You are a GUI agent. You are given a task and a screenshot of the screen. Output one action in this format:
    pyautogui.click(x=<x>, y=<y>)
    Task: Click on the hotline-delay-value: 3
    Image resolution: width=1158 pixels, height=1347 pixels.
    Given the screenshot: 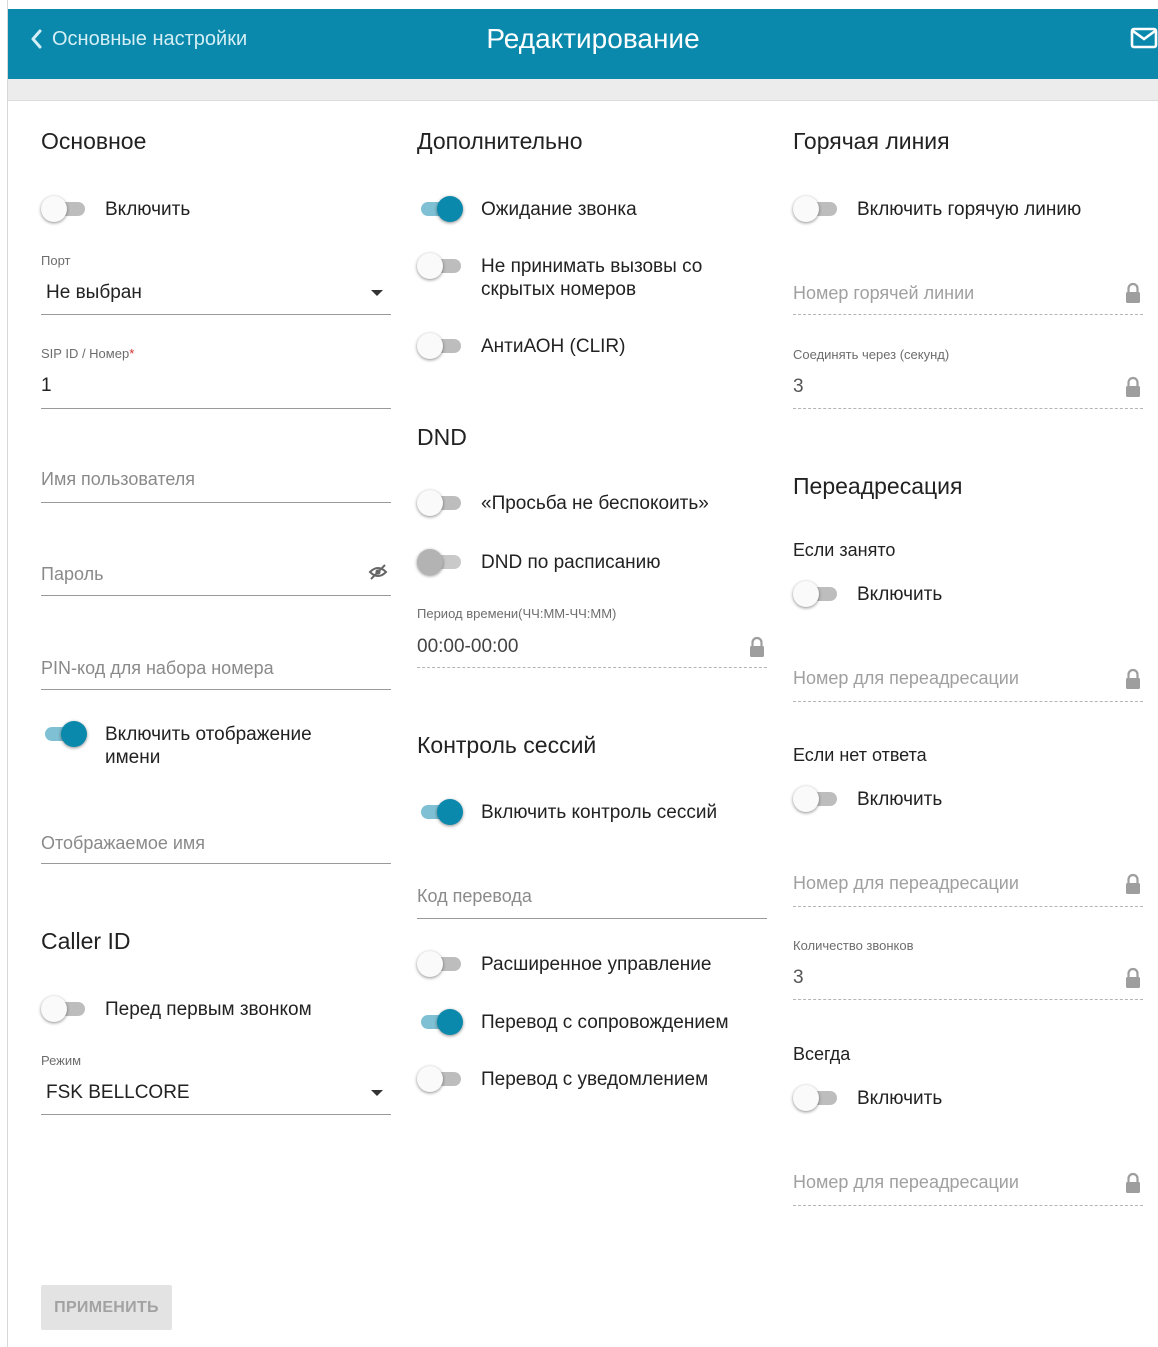 What is the action you would take?
    pyautogui.click(x=798, y=386)
    